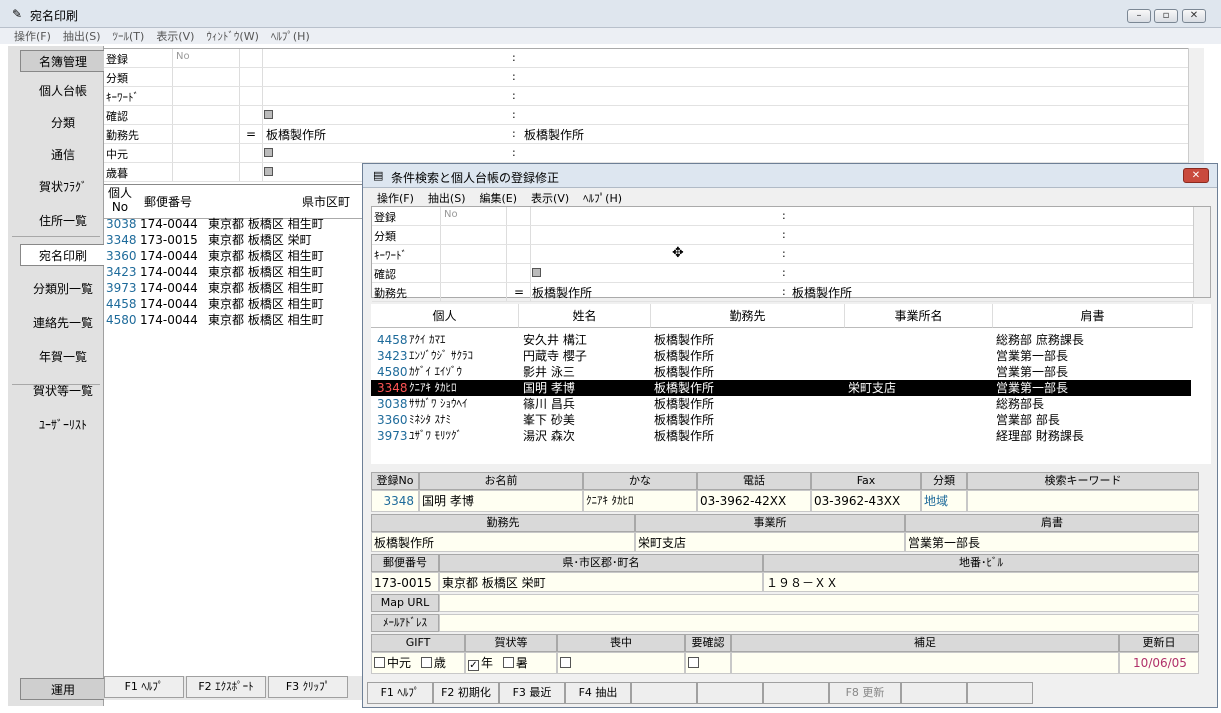  I want to click on grid-row: 3038 174-0044 東京都 板橋区 相生町, so click(233, 223).